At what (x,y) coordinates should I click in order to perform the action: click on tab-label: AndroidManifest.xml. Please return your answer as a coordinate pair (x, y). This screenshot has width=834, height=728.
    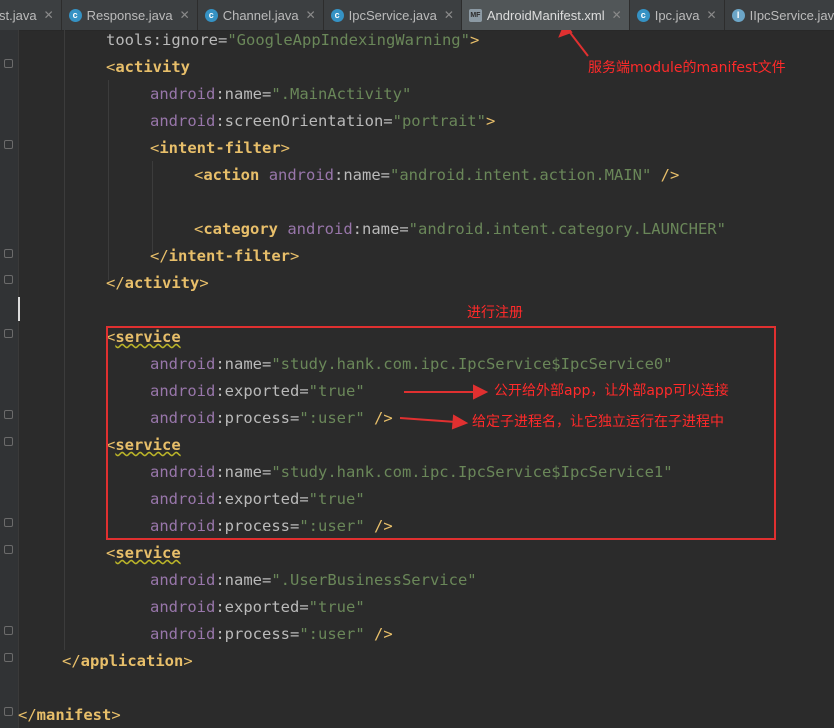
    Looking at the image, I should click on (545, 15).